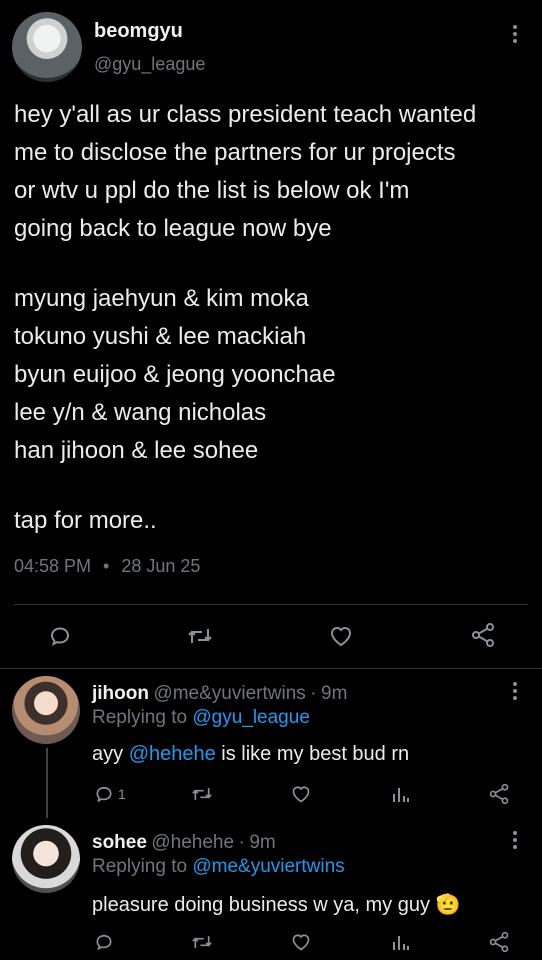  I want to click on reply-text-body: pleasure doing business w ya, my guy, so click(261, 905).